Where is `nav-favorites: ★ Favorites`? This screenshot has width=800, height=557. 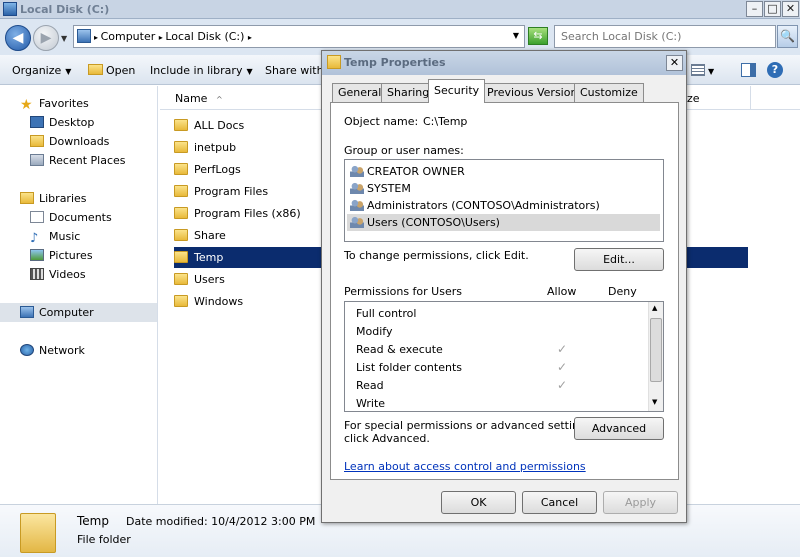 nav-favorites: ★ Favorites is located at coordinates (54, 103).